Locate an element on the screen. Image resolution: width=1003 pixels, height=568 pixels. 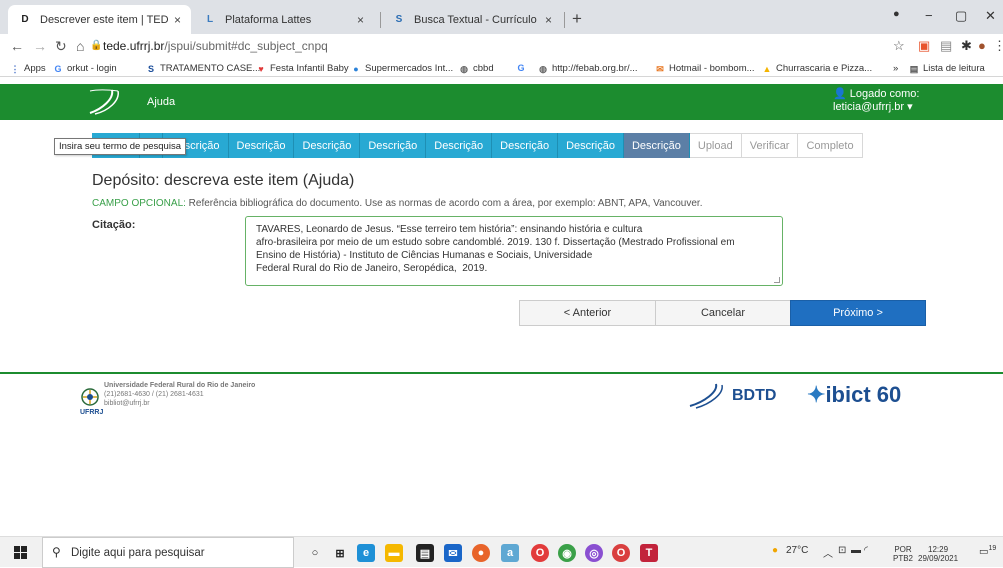
tede-logo-icon is located at coordinates (106, 102).